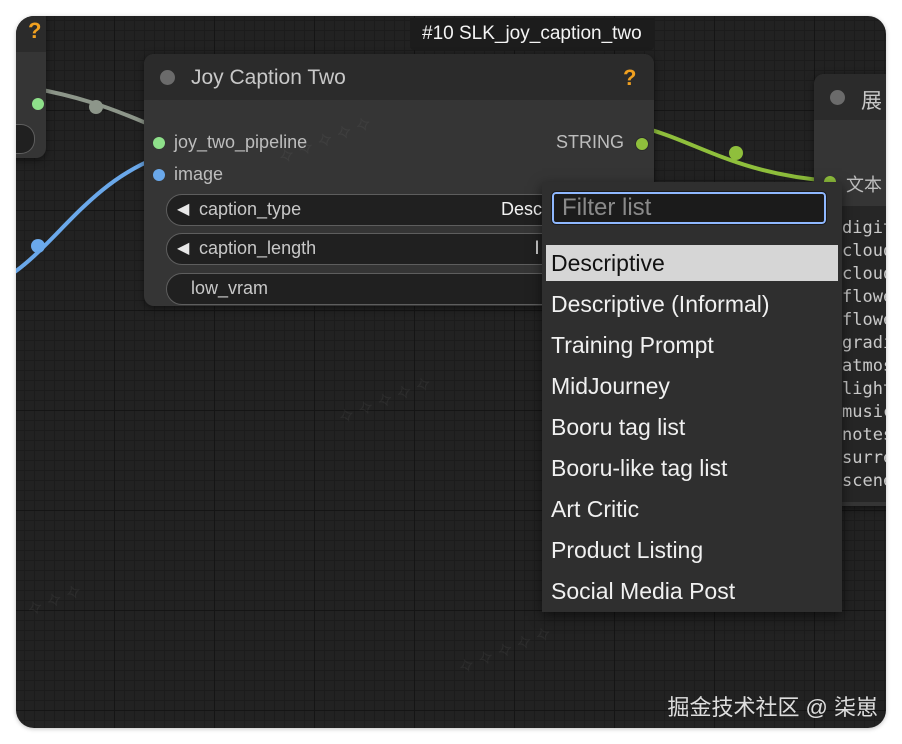 This screenshot has height=744, width=902. I want to click on link-pipeline-midpoint, so click(96, 107).